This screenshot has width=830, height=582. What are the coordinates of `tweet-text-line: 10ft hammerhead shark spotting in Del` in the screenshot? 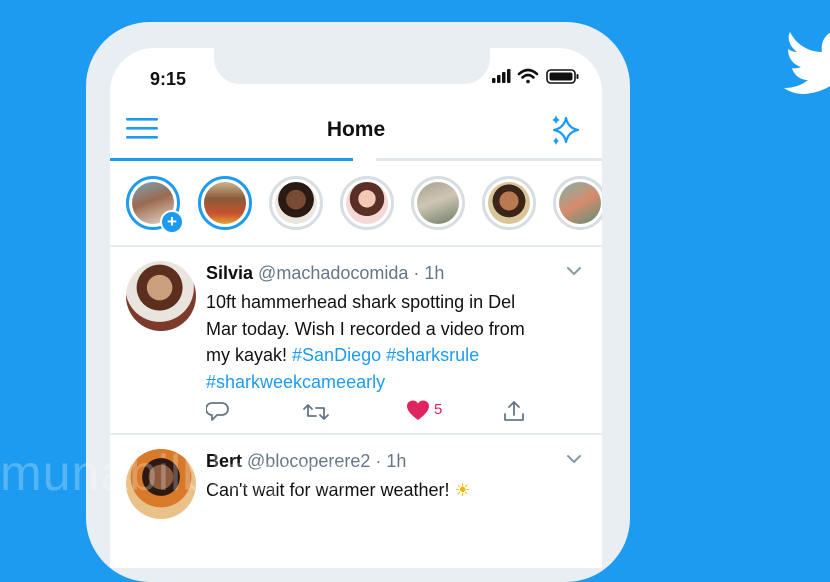 It's located at (361, 302).